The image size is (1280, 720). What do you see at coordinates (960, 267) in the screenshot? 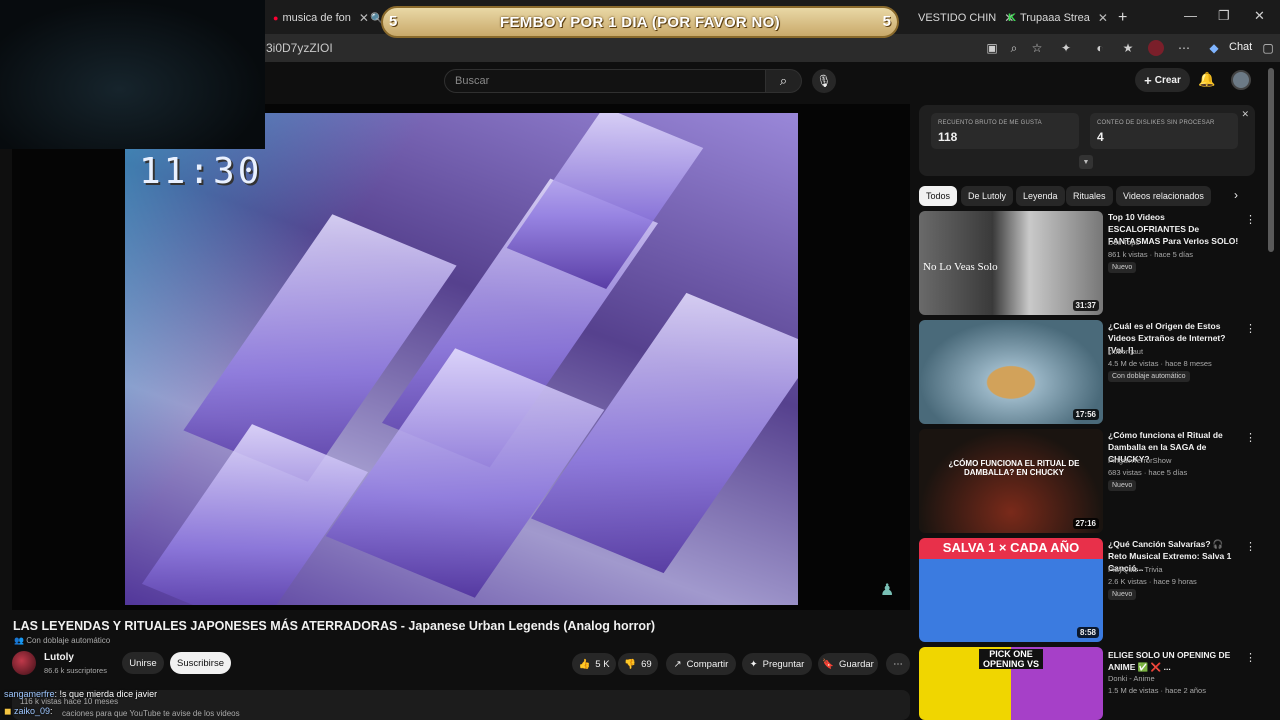
I see `thumbnail-text: No Lo Veas Solo` at bounding box center [960, 267].